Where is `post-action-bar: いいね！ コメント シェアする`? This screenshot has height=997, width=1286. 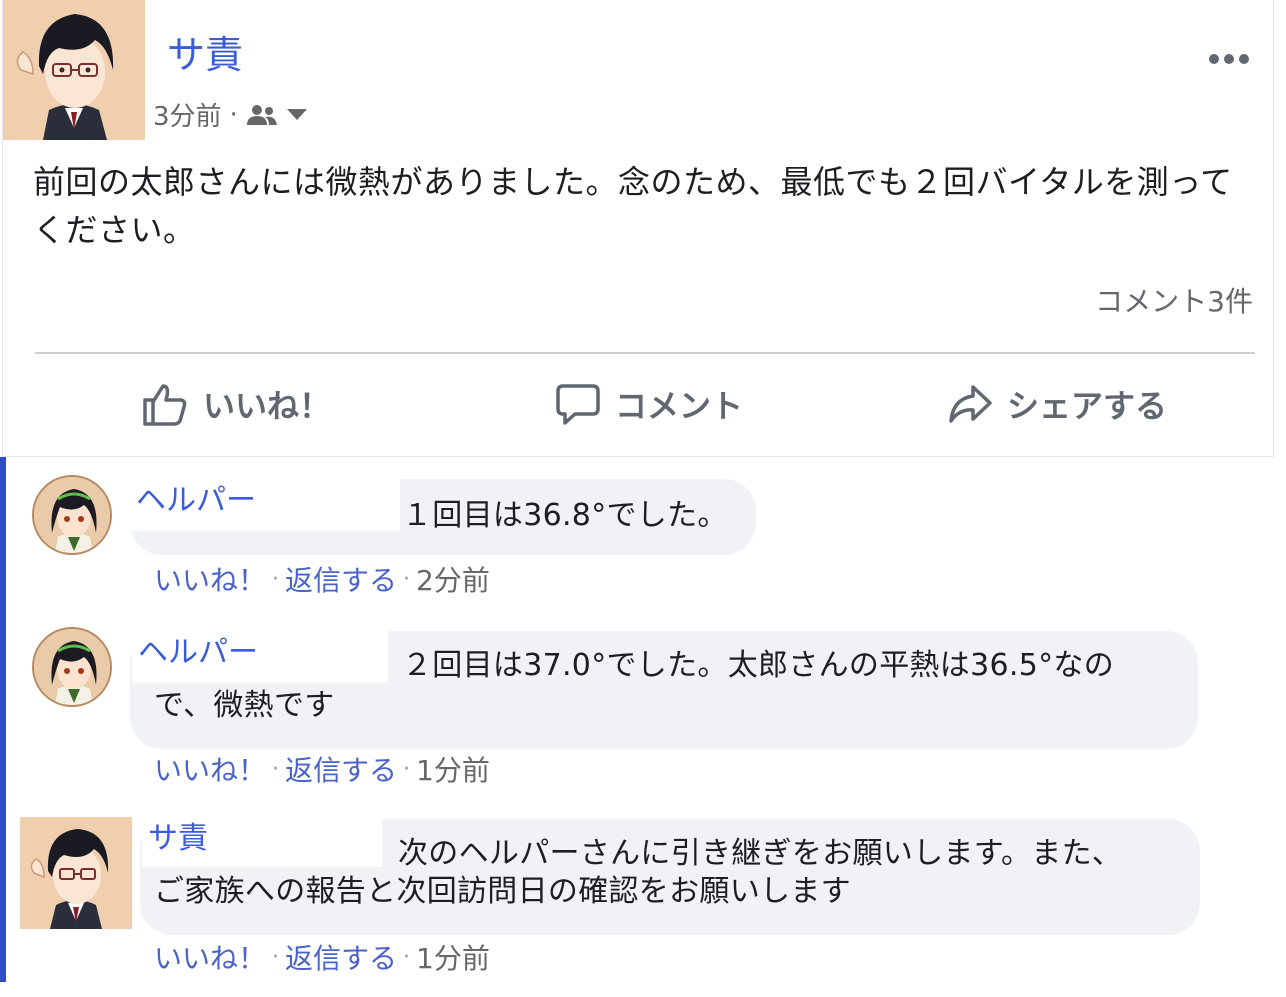 post-action-bar: いいね！ コメント シェアする is located at coordinates (638, 404).